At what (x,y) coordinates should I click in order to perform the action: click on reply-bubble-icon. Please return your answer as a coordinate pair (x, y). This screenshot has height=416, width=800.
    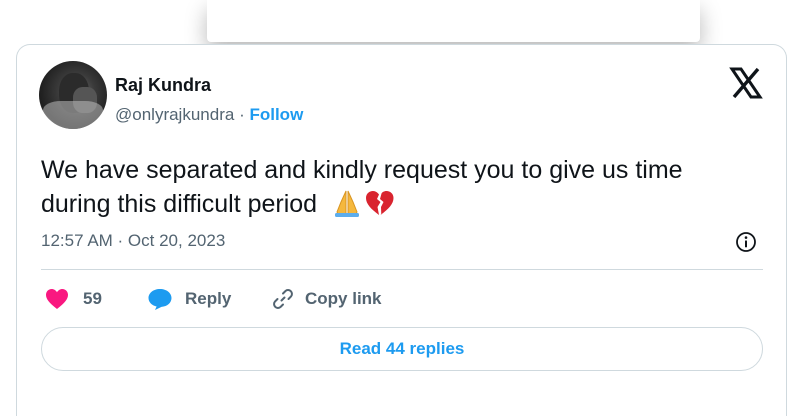
    Looking at the image, I should click on (160, 299).